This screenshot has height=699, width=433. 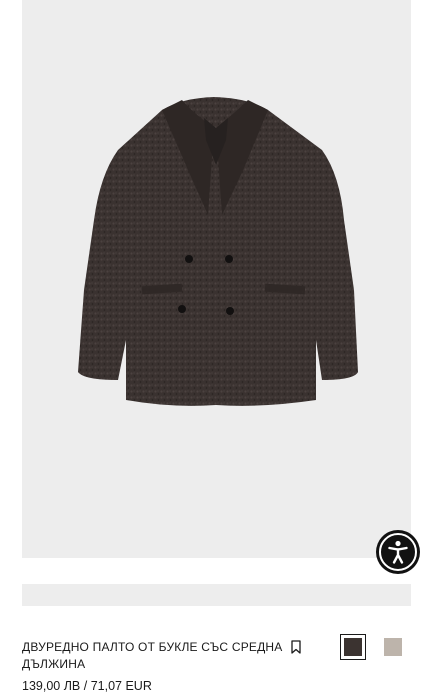 I want to click on color-swatch-dark-brown, so click(x=353, y=647).